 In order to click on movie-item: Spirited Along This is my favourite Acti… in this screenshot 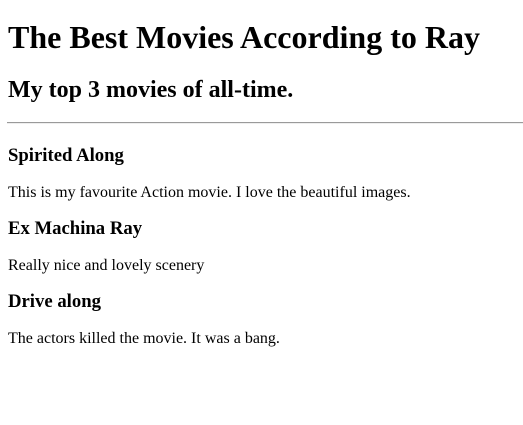, I will do `click(261, 173)`.